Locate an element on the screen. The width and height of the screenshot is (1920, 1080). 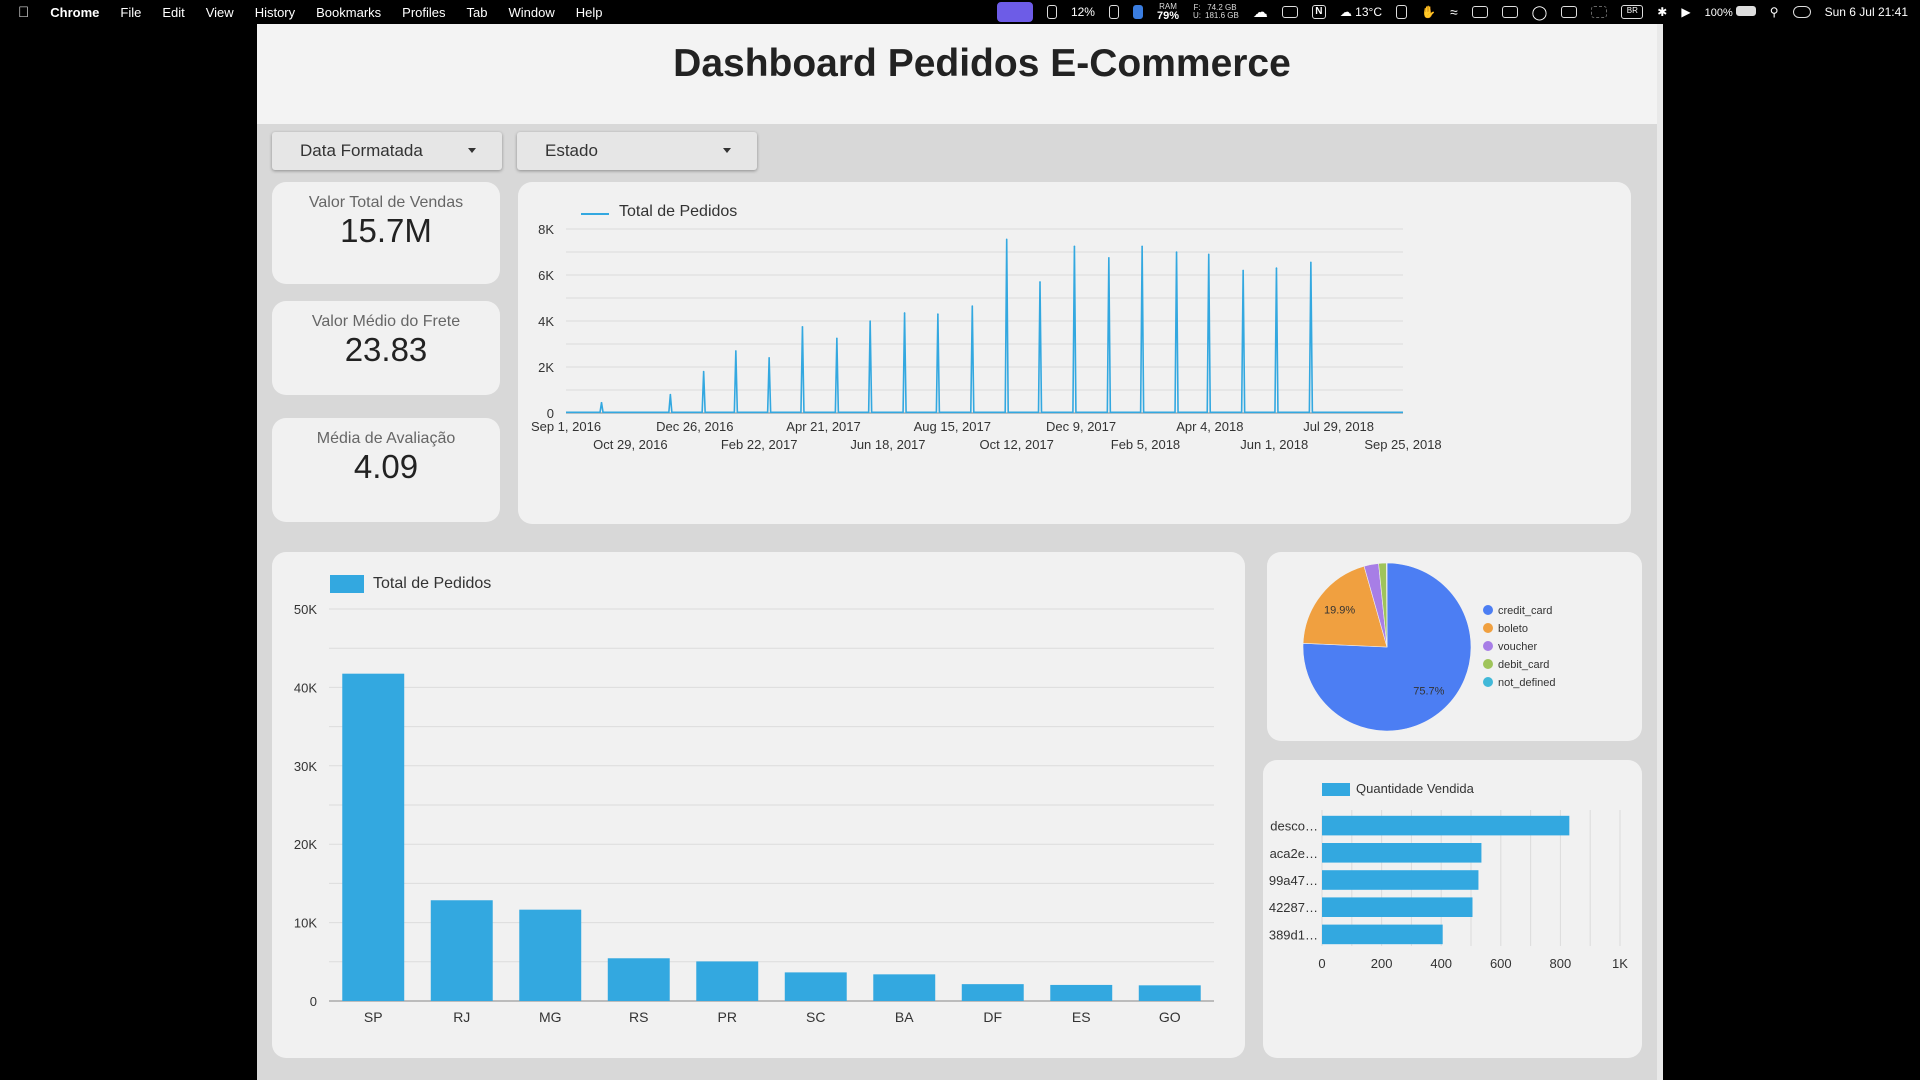
bar-mg is located at coordinates (550, 955).